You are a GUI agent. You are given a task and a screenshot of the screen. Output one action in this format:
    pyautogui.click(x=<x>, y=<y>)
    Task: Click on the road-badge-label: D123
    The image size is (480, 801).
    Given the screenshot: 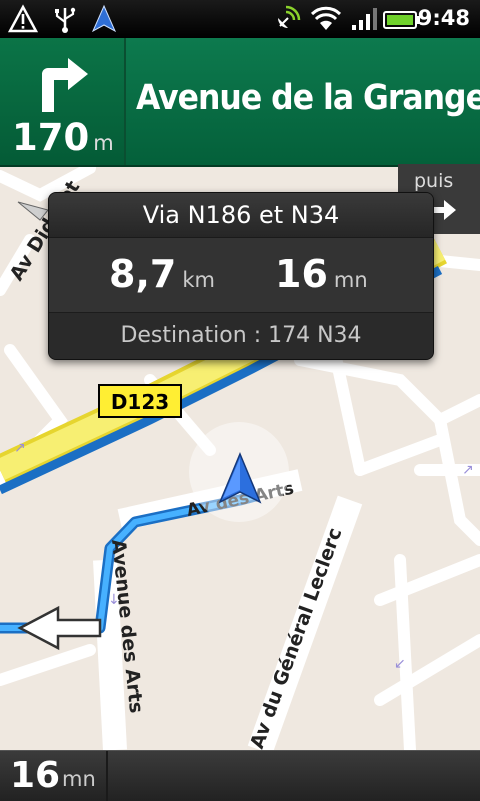 What is the action you would take?
    pyautogui.click(x=140, y=402)
    